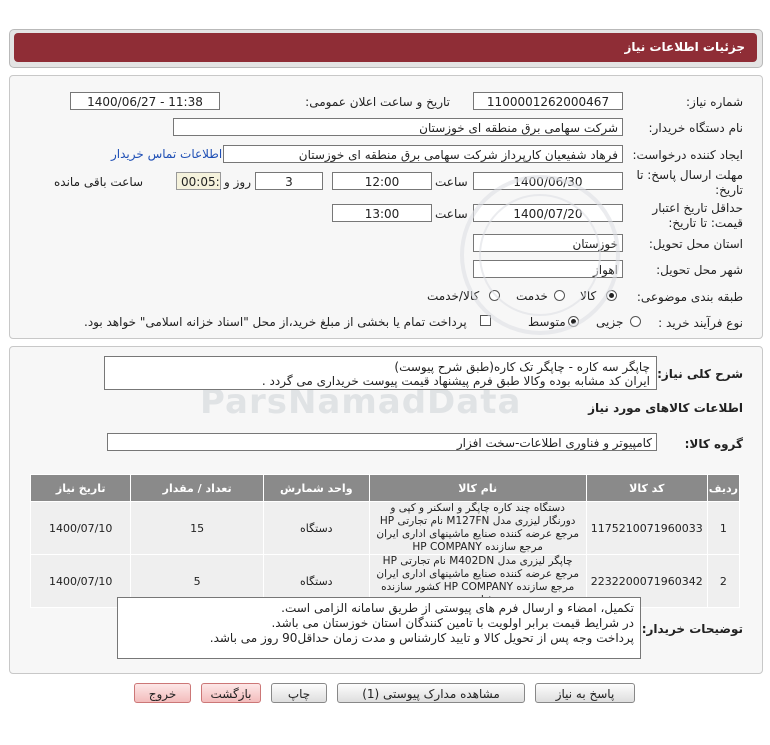 This screenshot has height=745, width=770. Describe the element at coordinates (646, 488) in the screenshot. I see `col-code: کد کالا` at that location.